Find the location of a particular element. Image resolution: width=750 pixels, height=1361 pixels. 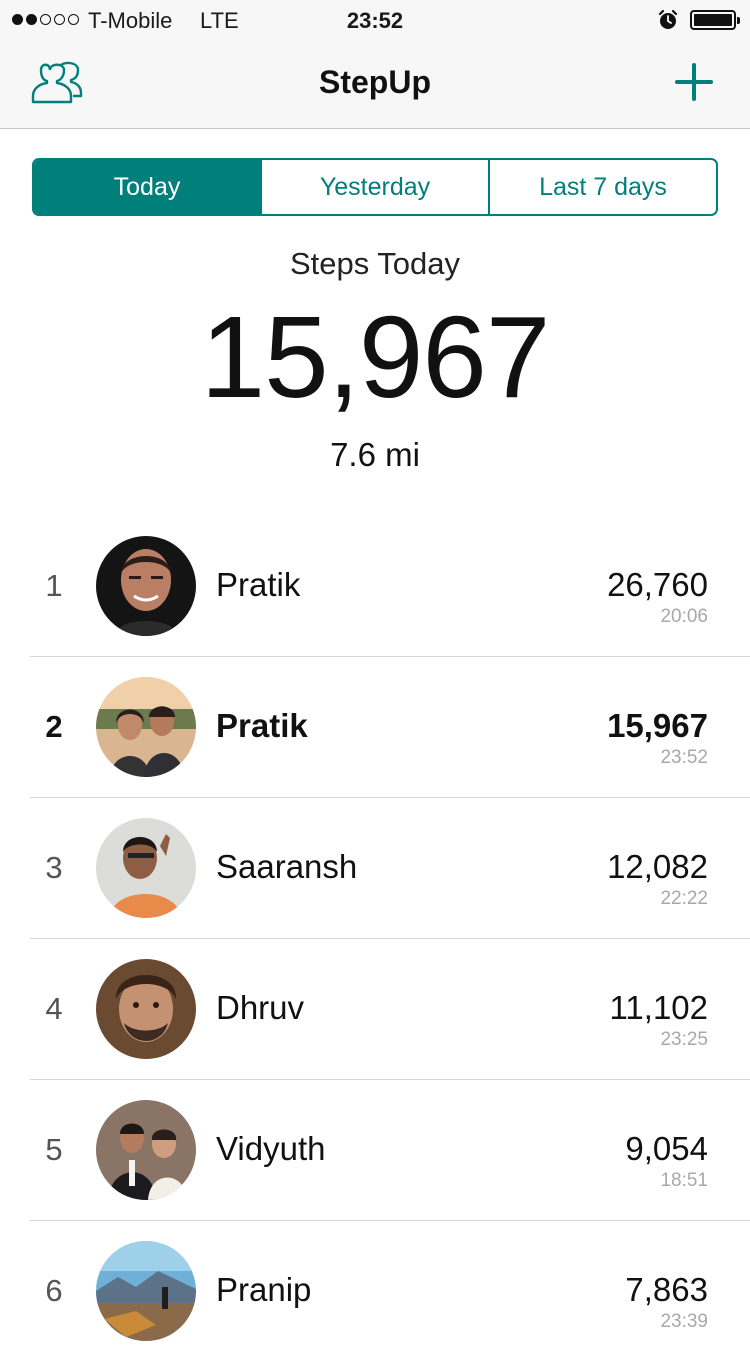

rank-number: 1 is located at coordinates (54, 585).